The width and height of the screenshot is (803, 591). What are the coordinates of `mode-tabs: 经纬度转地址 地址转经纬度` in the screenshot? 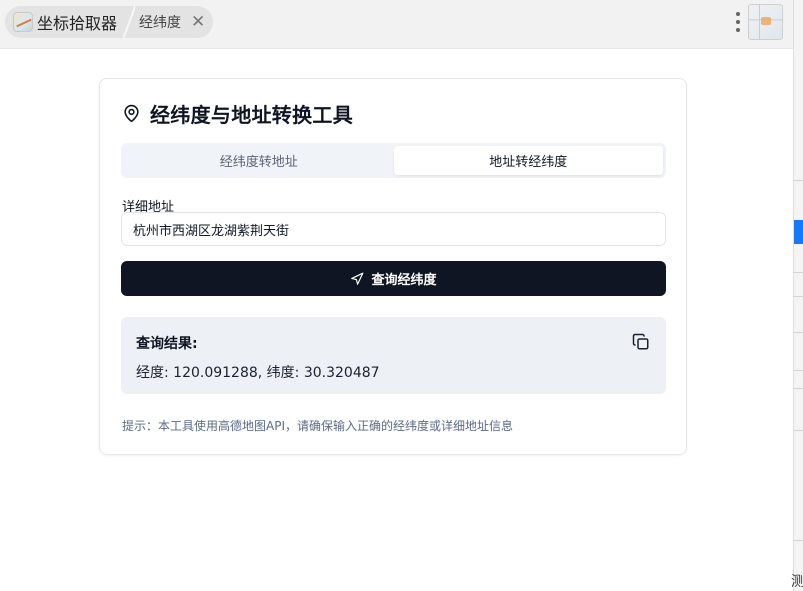 It's located at (393, 160).